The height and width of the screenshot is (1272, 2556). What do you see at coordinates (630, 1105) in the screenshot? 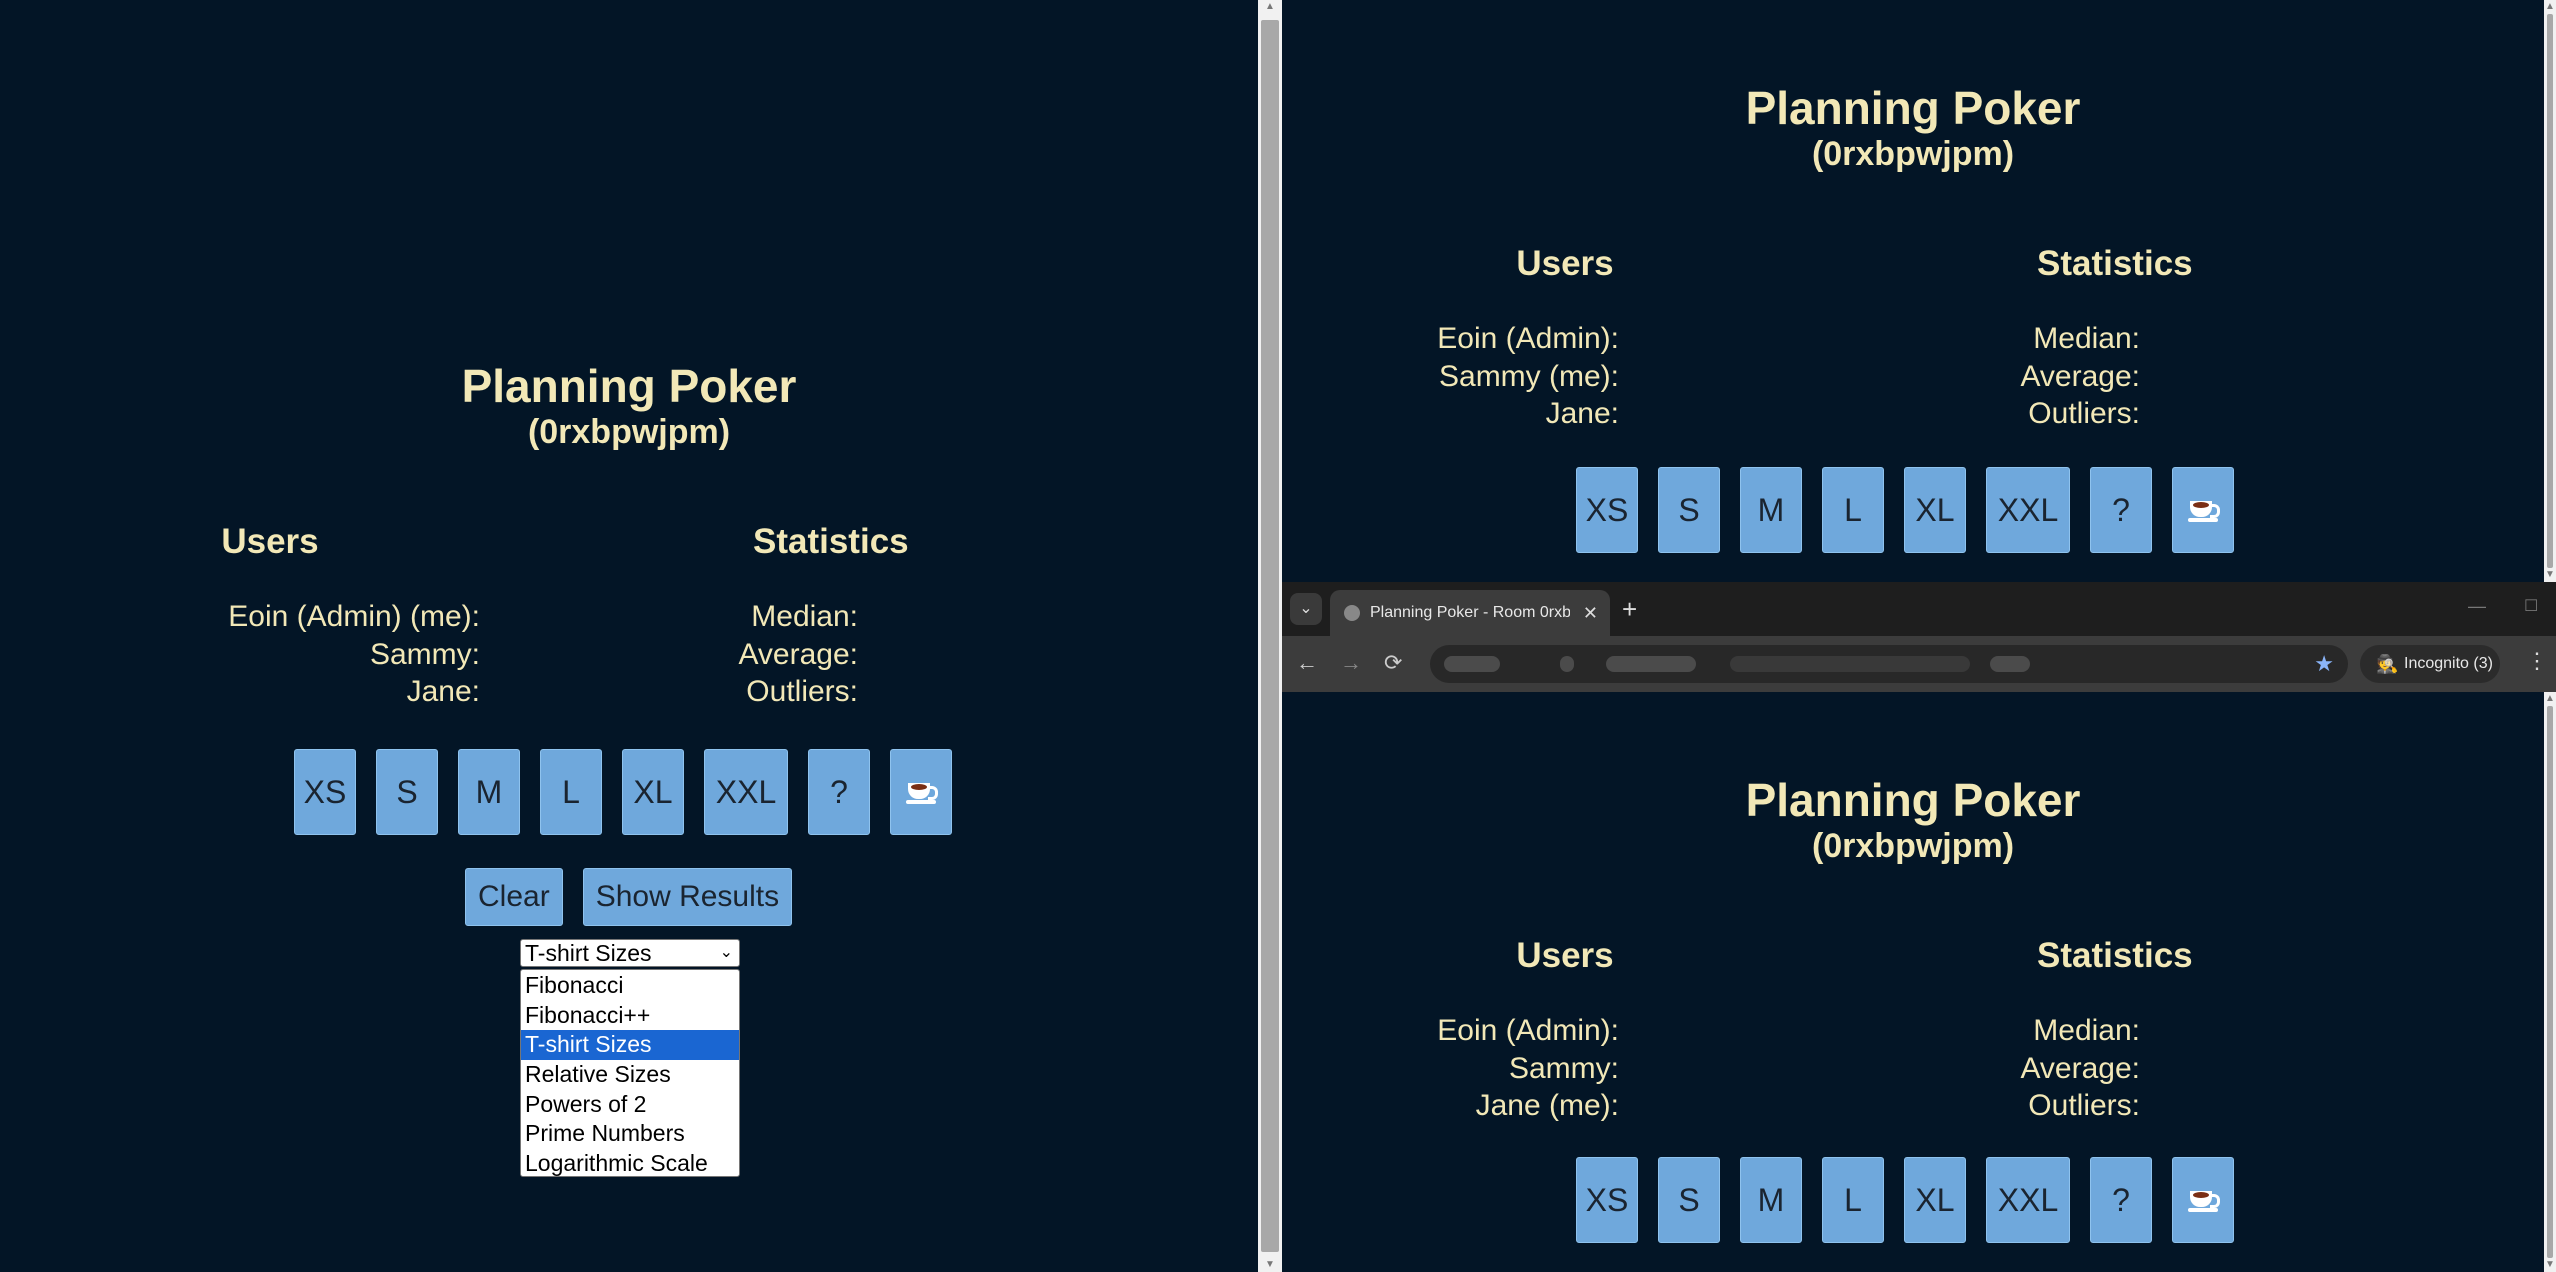
I see `deck-option: Powers of 2` at bounding box center [630, 1105].